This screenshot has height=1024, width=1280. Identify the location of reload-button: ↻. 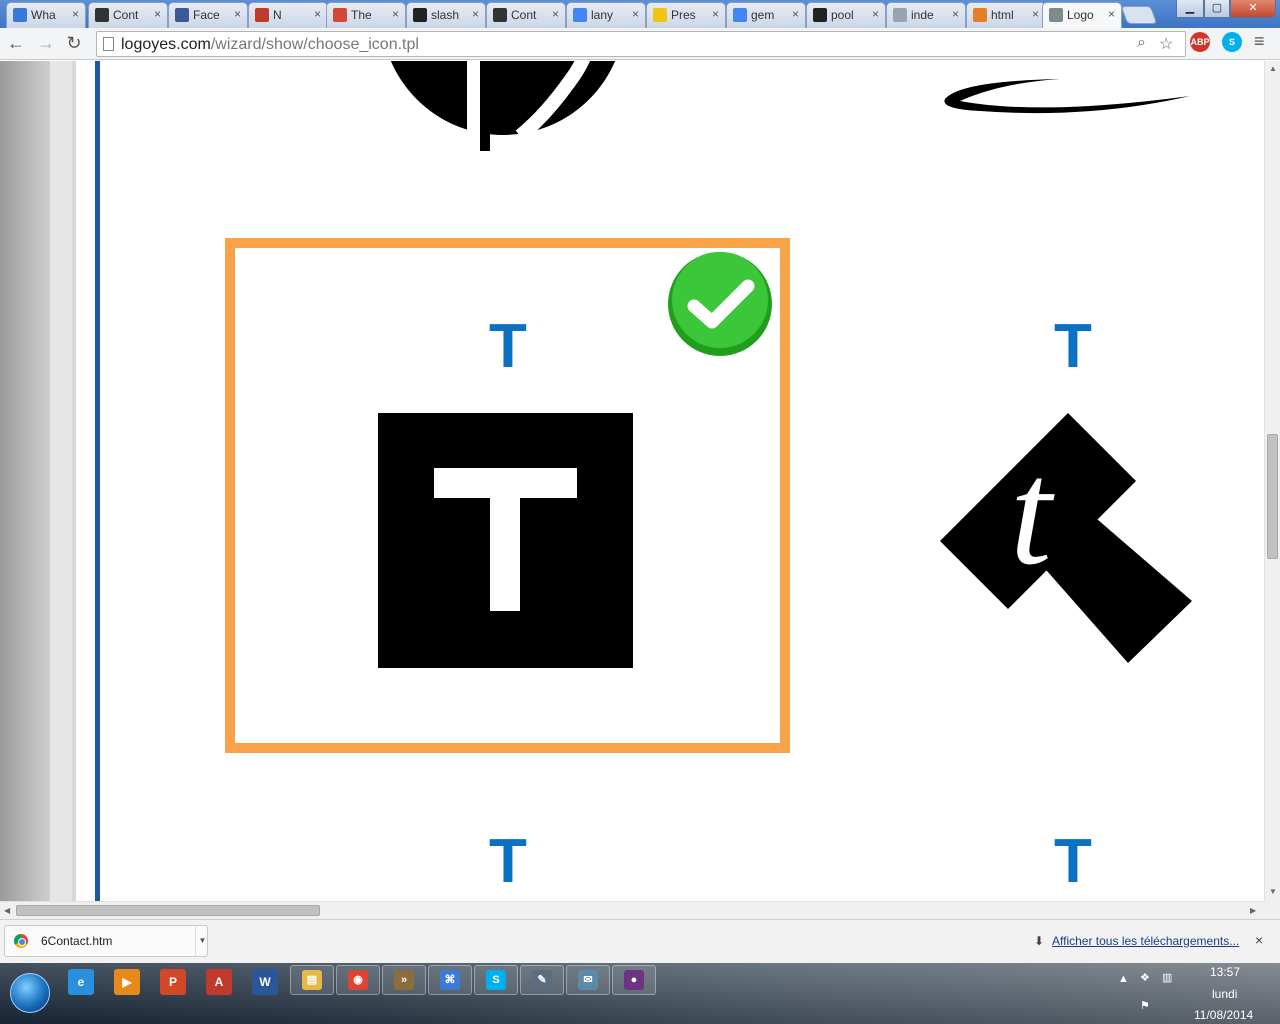
(74, 44).